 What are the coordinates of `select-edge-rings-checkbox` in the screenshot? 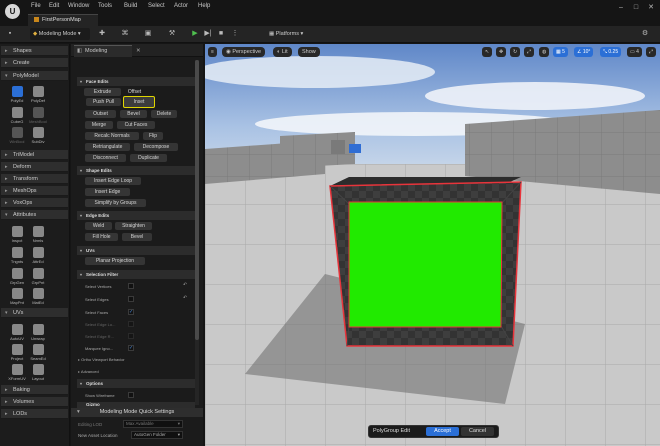 It's located at (131, 336).